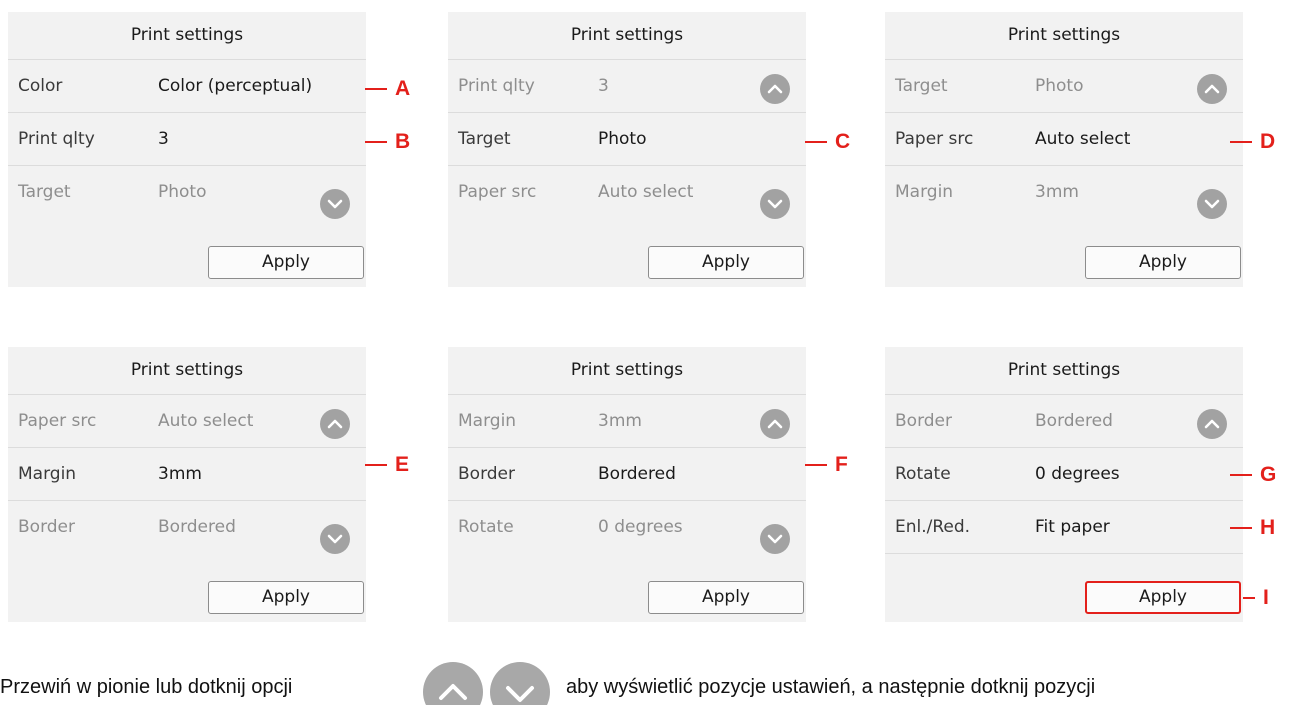 This screenshot has width=1290, height=705. What do you see at coordinates (403, 141) in the screenshot?
I see `callout-letter: B` at bounding box center [403, 141].